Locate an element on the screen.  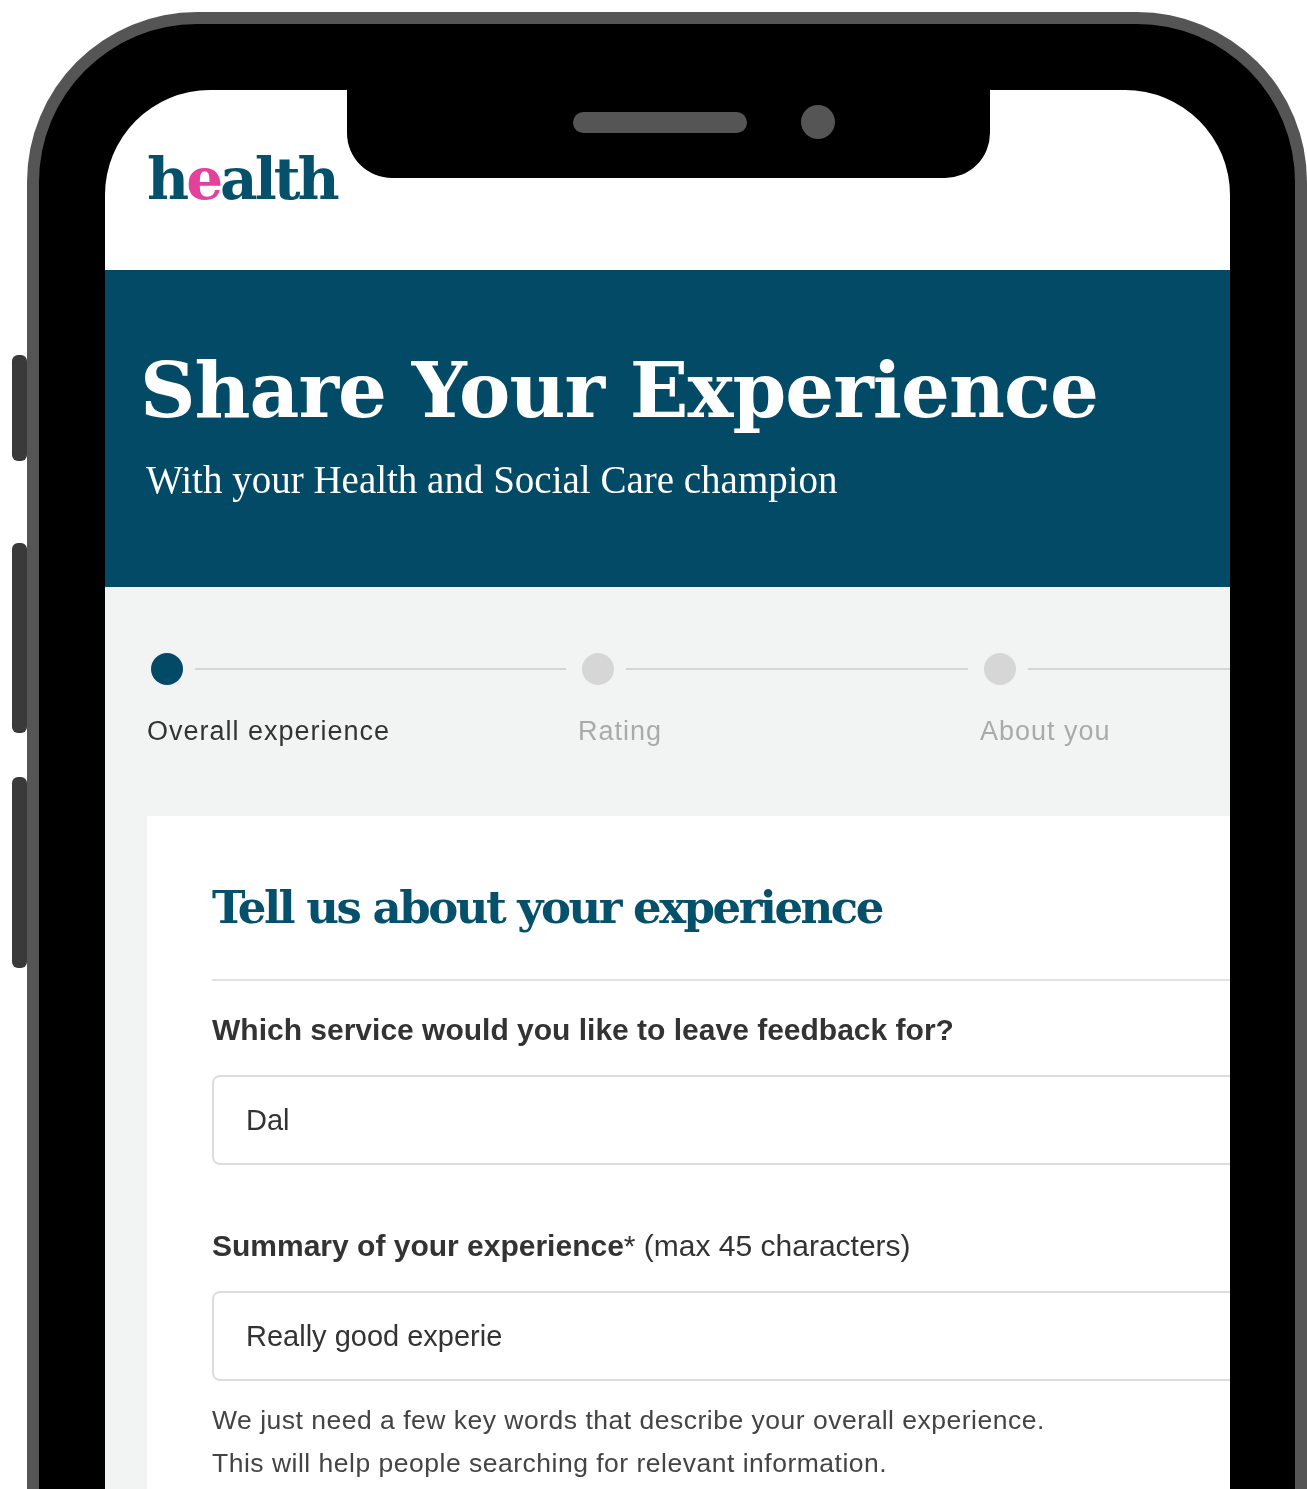
page-title: Share Your Experience is located at coordinates (619, 390).